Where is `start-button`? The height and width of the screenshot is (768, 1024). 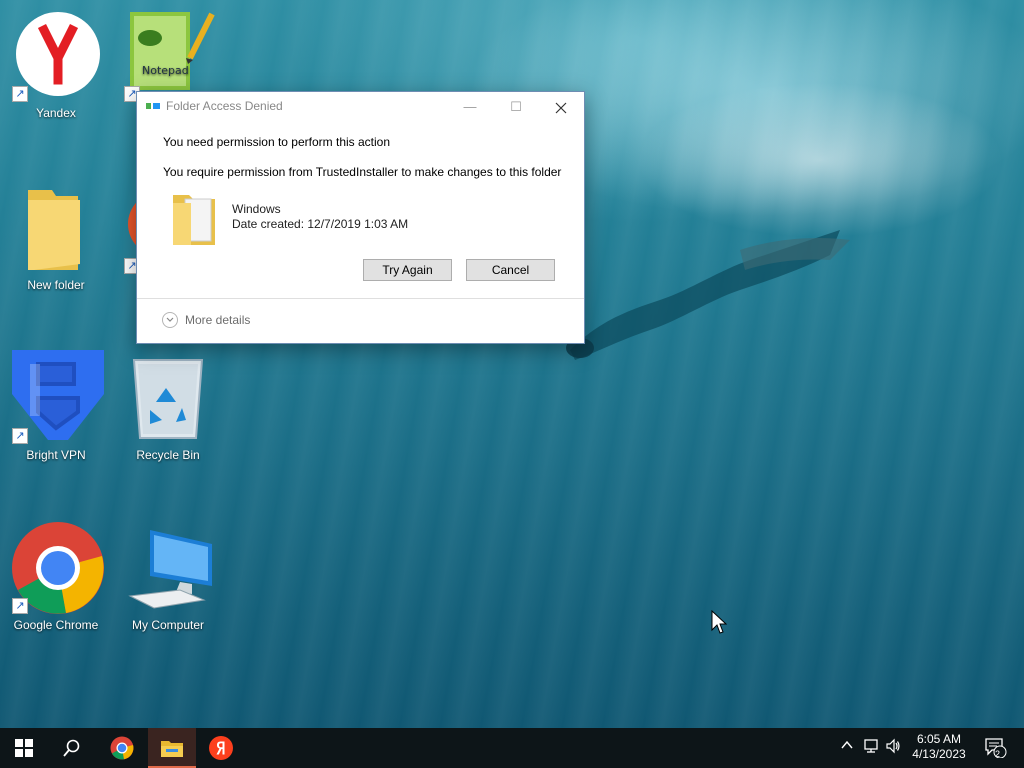 start-button is located at coordinates (24, 748).